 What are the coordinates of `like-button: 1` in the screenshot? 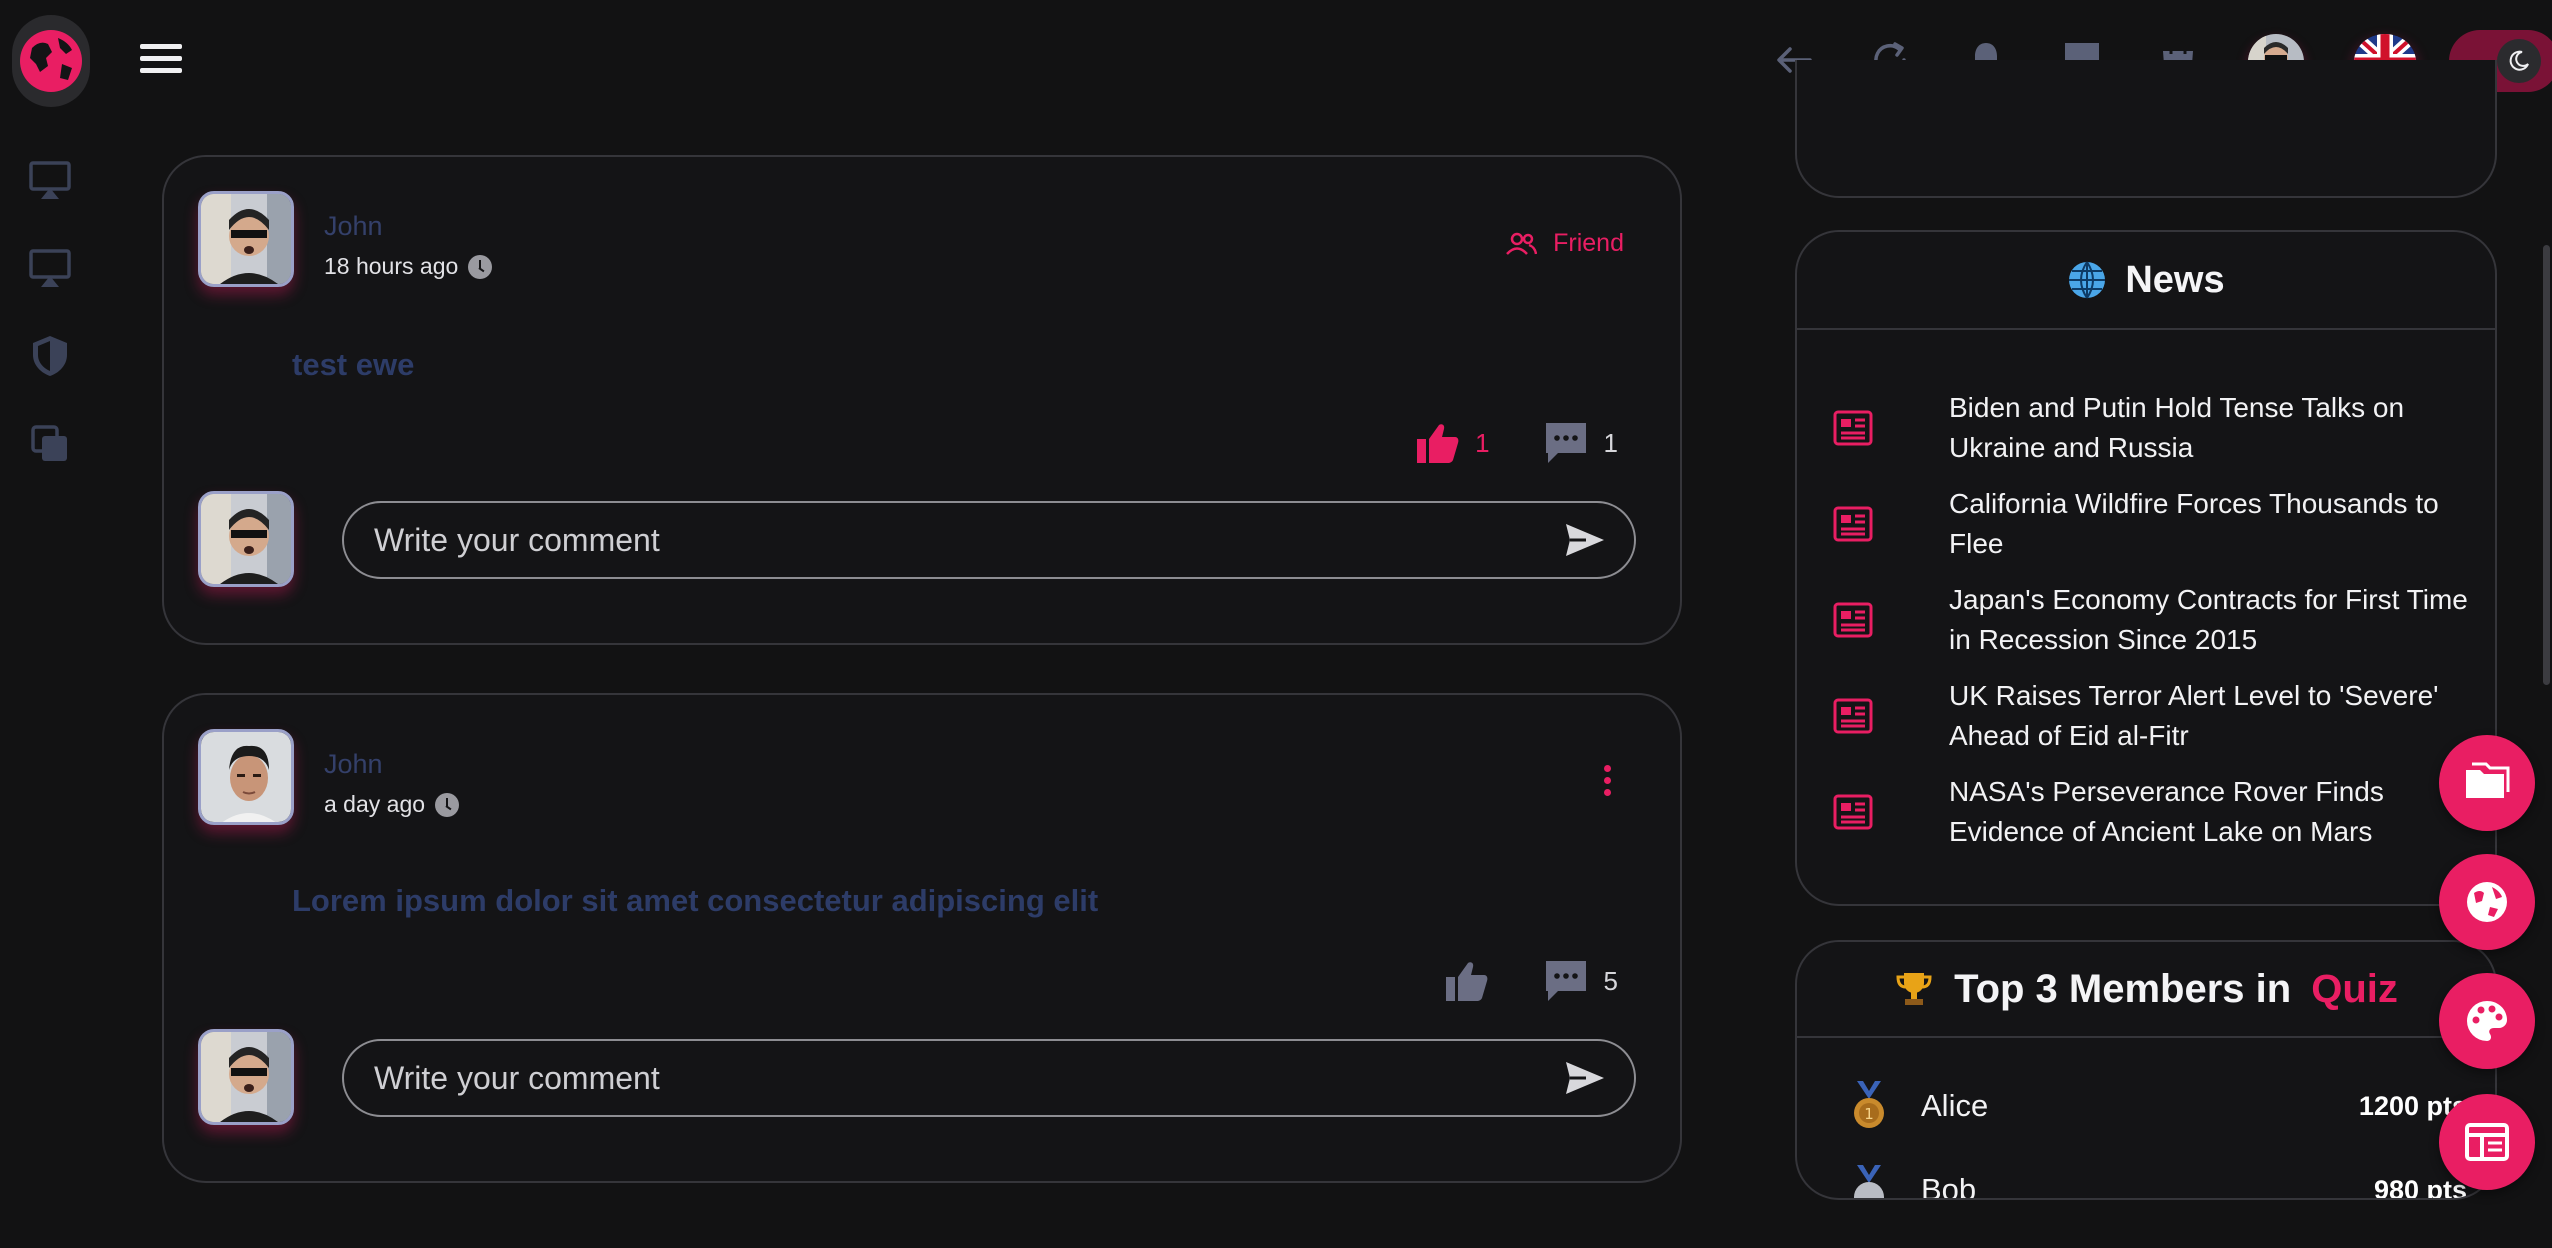 It's located at (1451, 443).